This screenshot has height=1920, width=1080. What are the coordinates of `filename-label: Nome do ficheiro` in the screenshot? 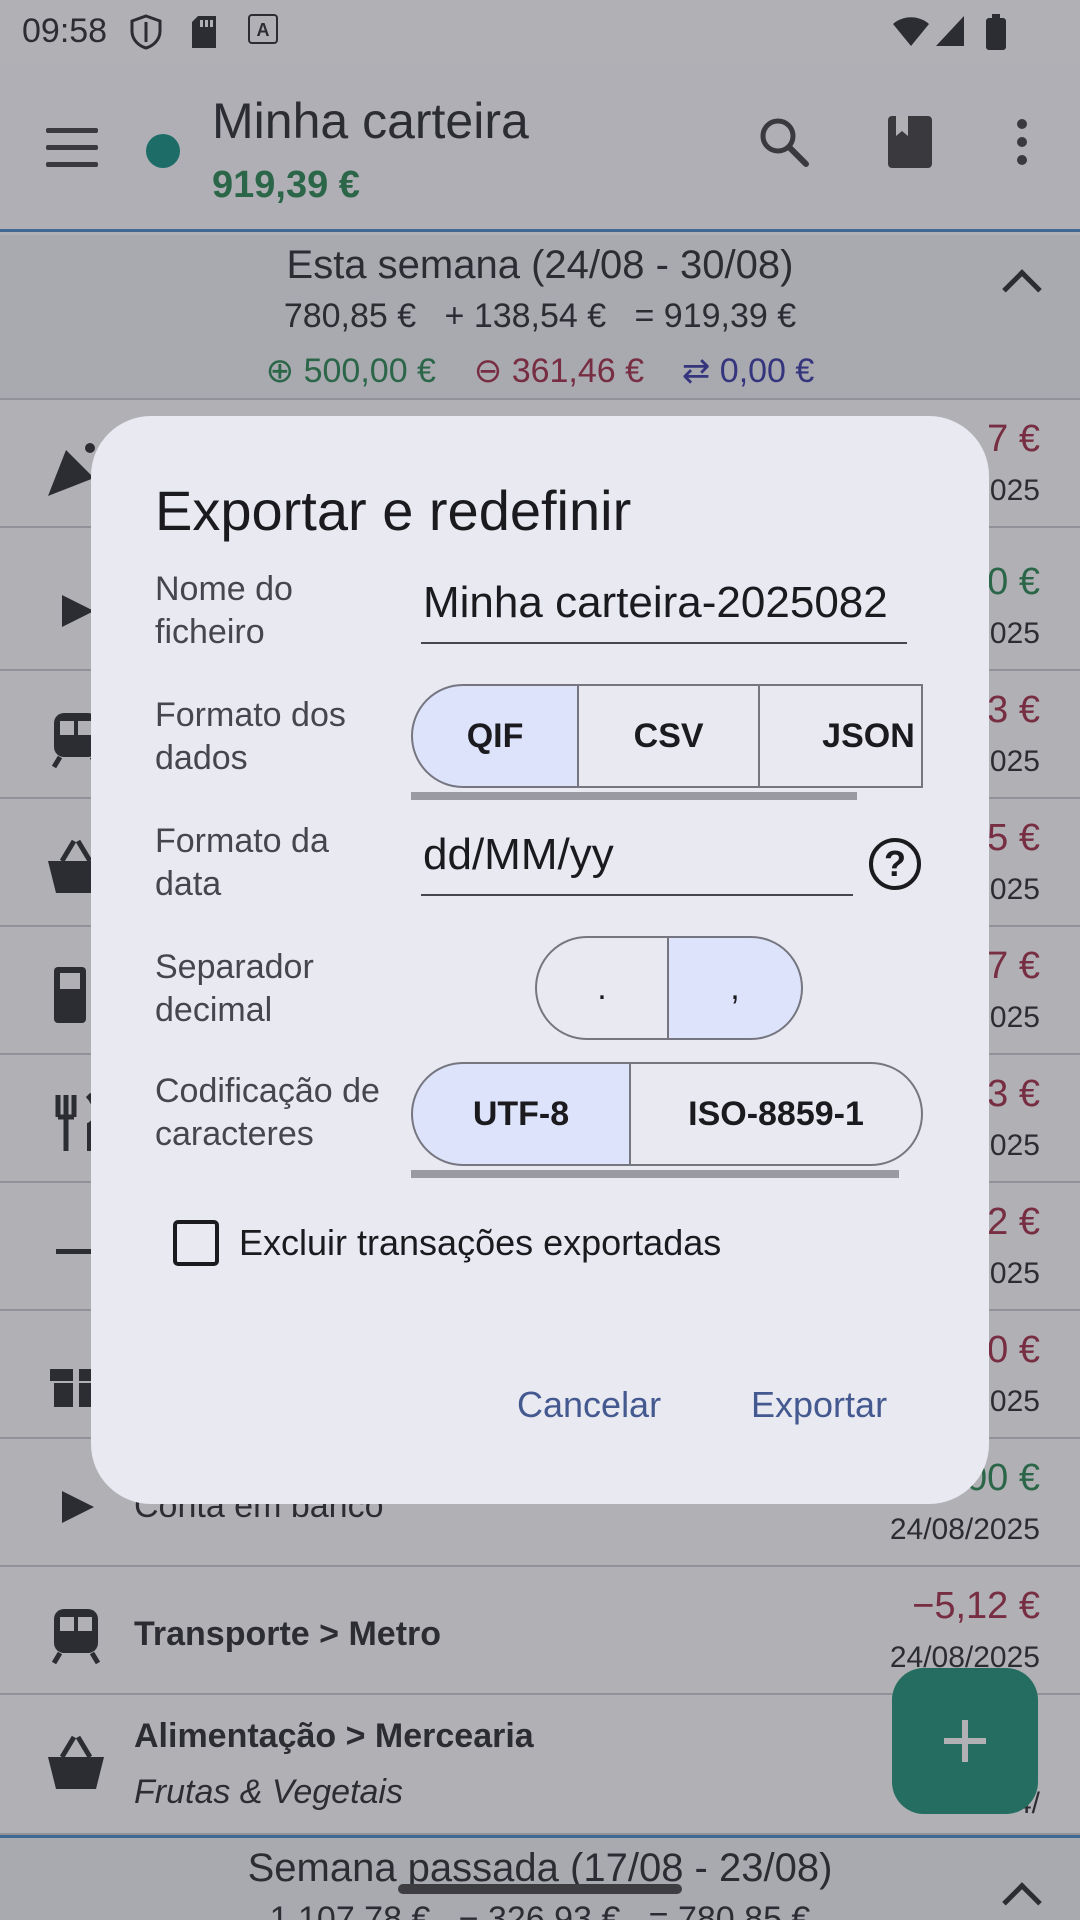 It's located at (224, 610).